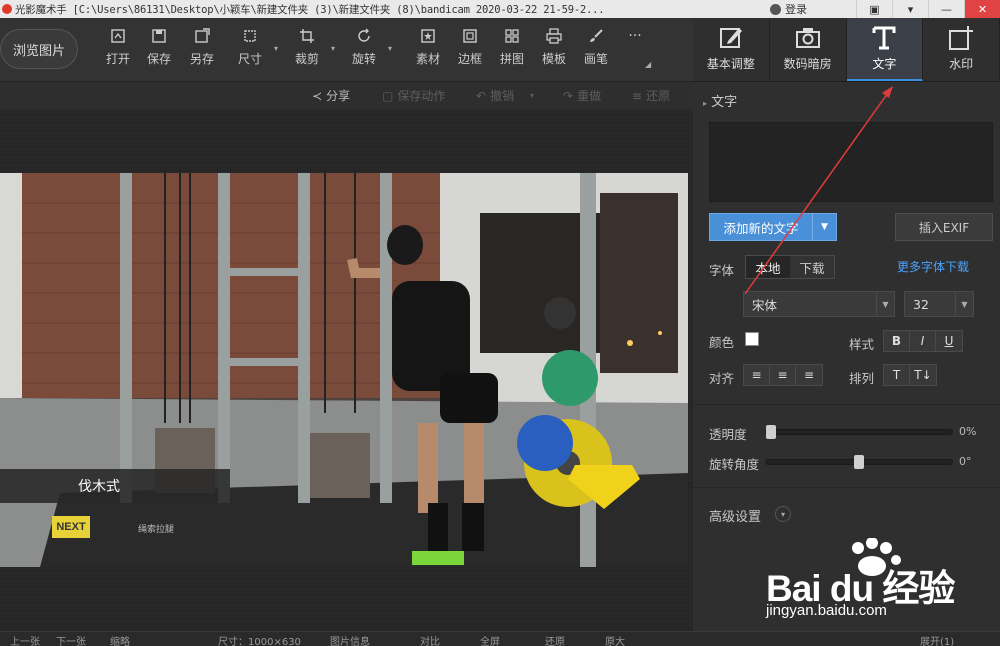 The height and width of the screenshot is (646, 1000). I want to click on rotate-slider, so click(859, 462).